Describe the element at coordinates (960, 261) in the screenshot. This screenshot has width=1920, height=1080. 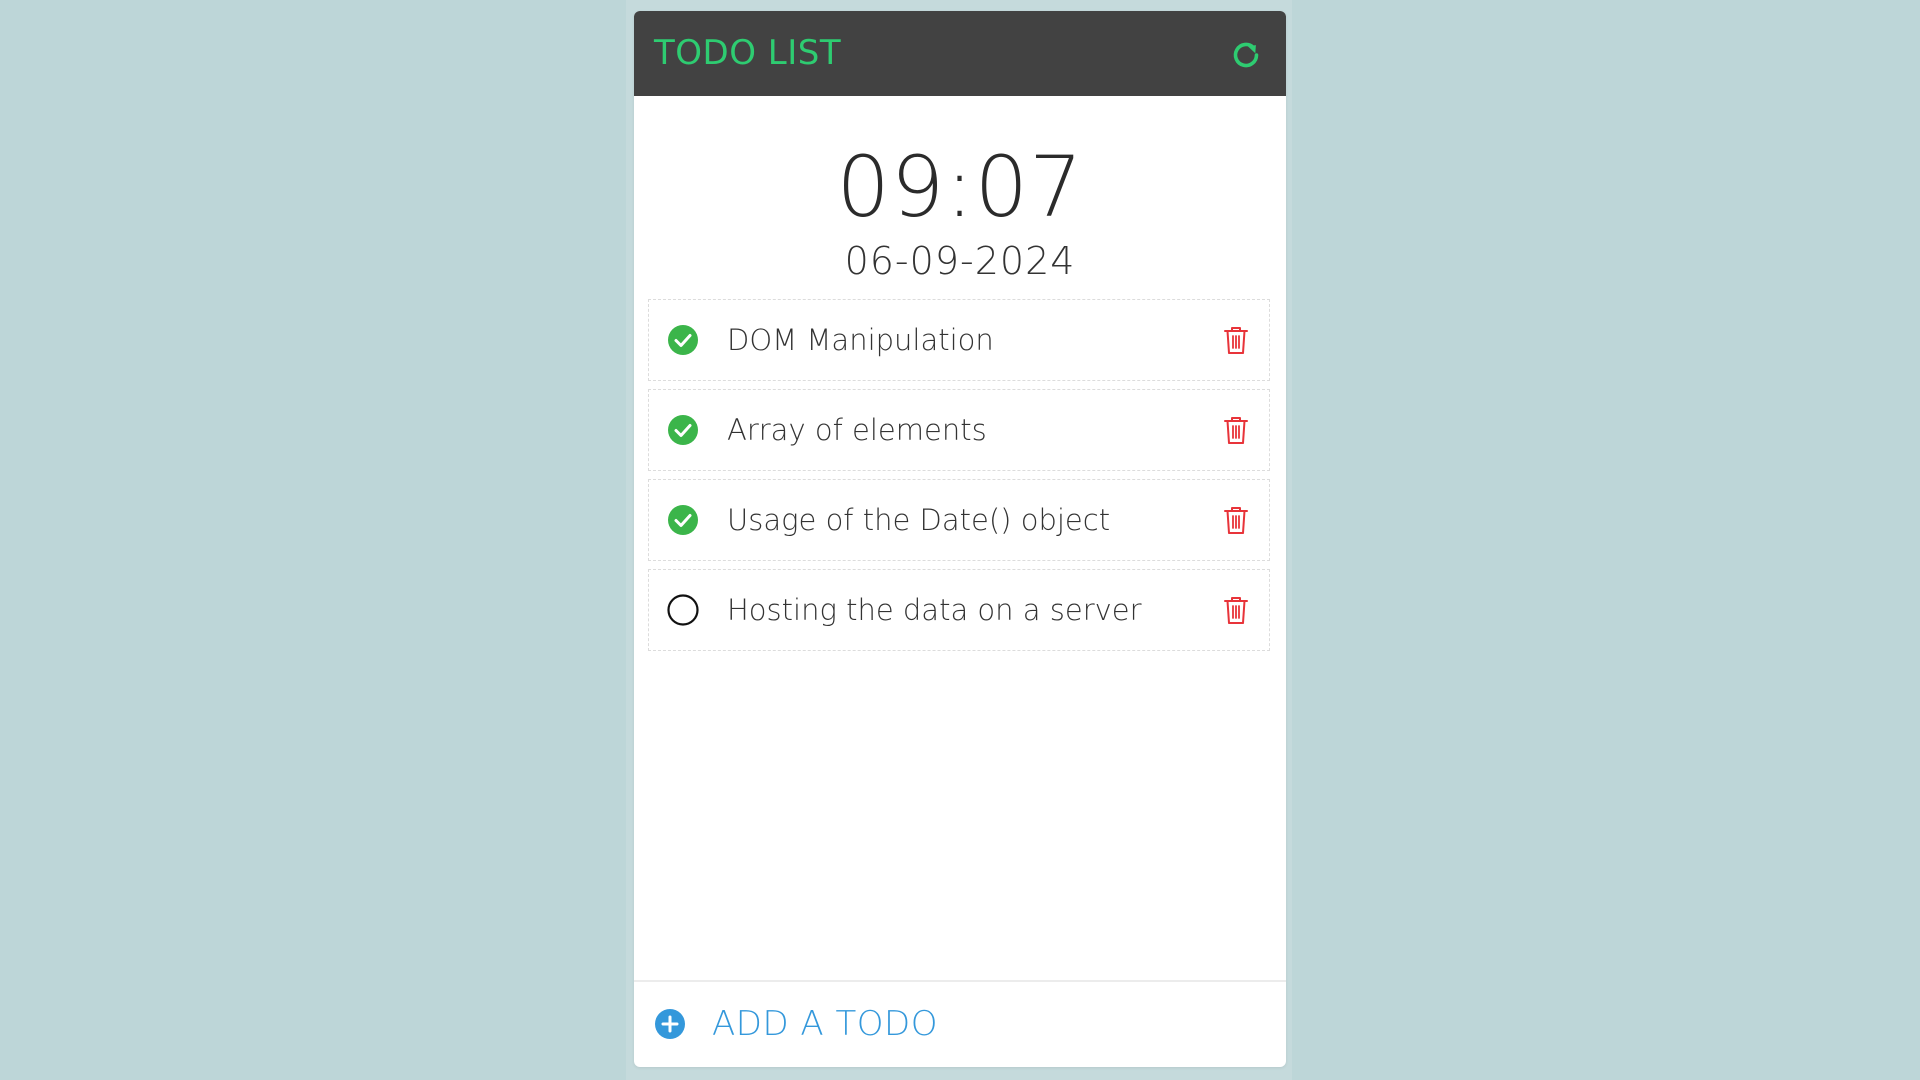
I see `clock-date: 06-09-2024` at that location.